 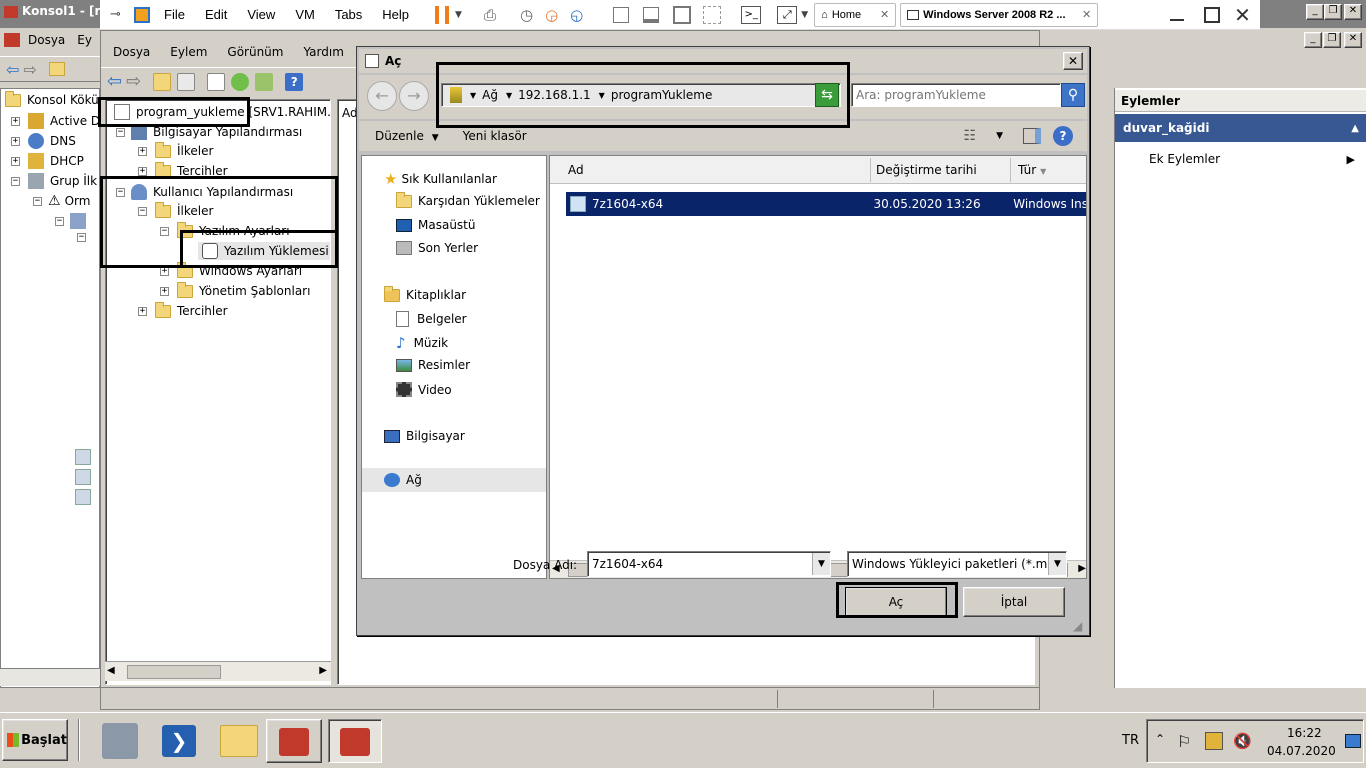 What do you see at coordinates (46, 40) in the screenshot?
I see `bg-menu-dosya: Dosya` at bounding box center [46, 40].